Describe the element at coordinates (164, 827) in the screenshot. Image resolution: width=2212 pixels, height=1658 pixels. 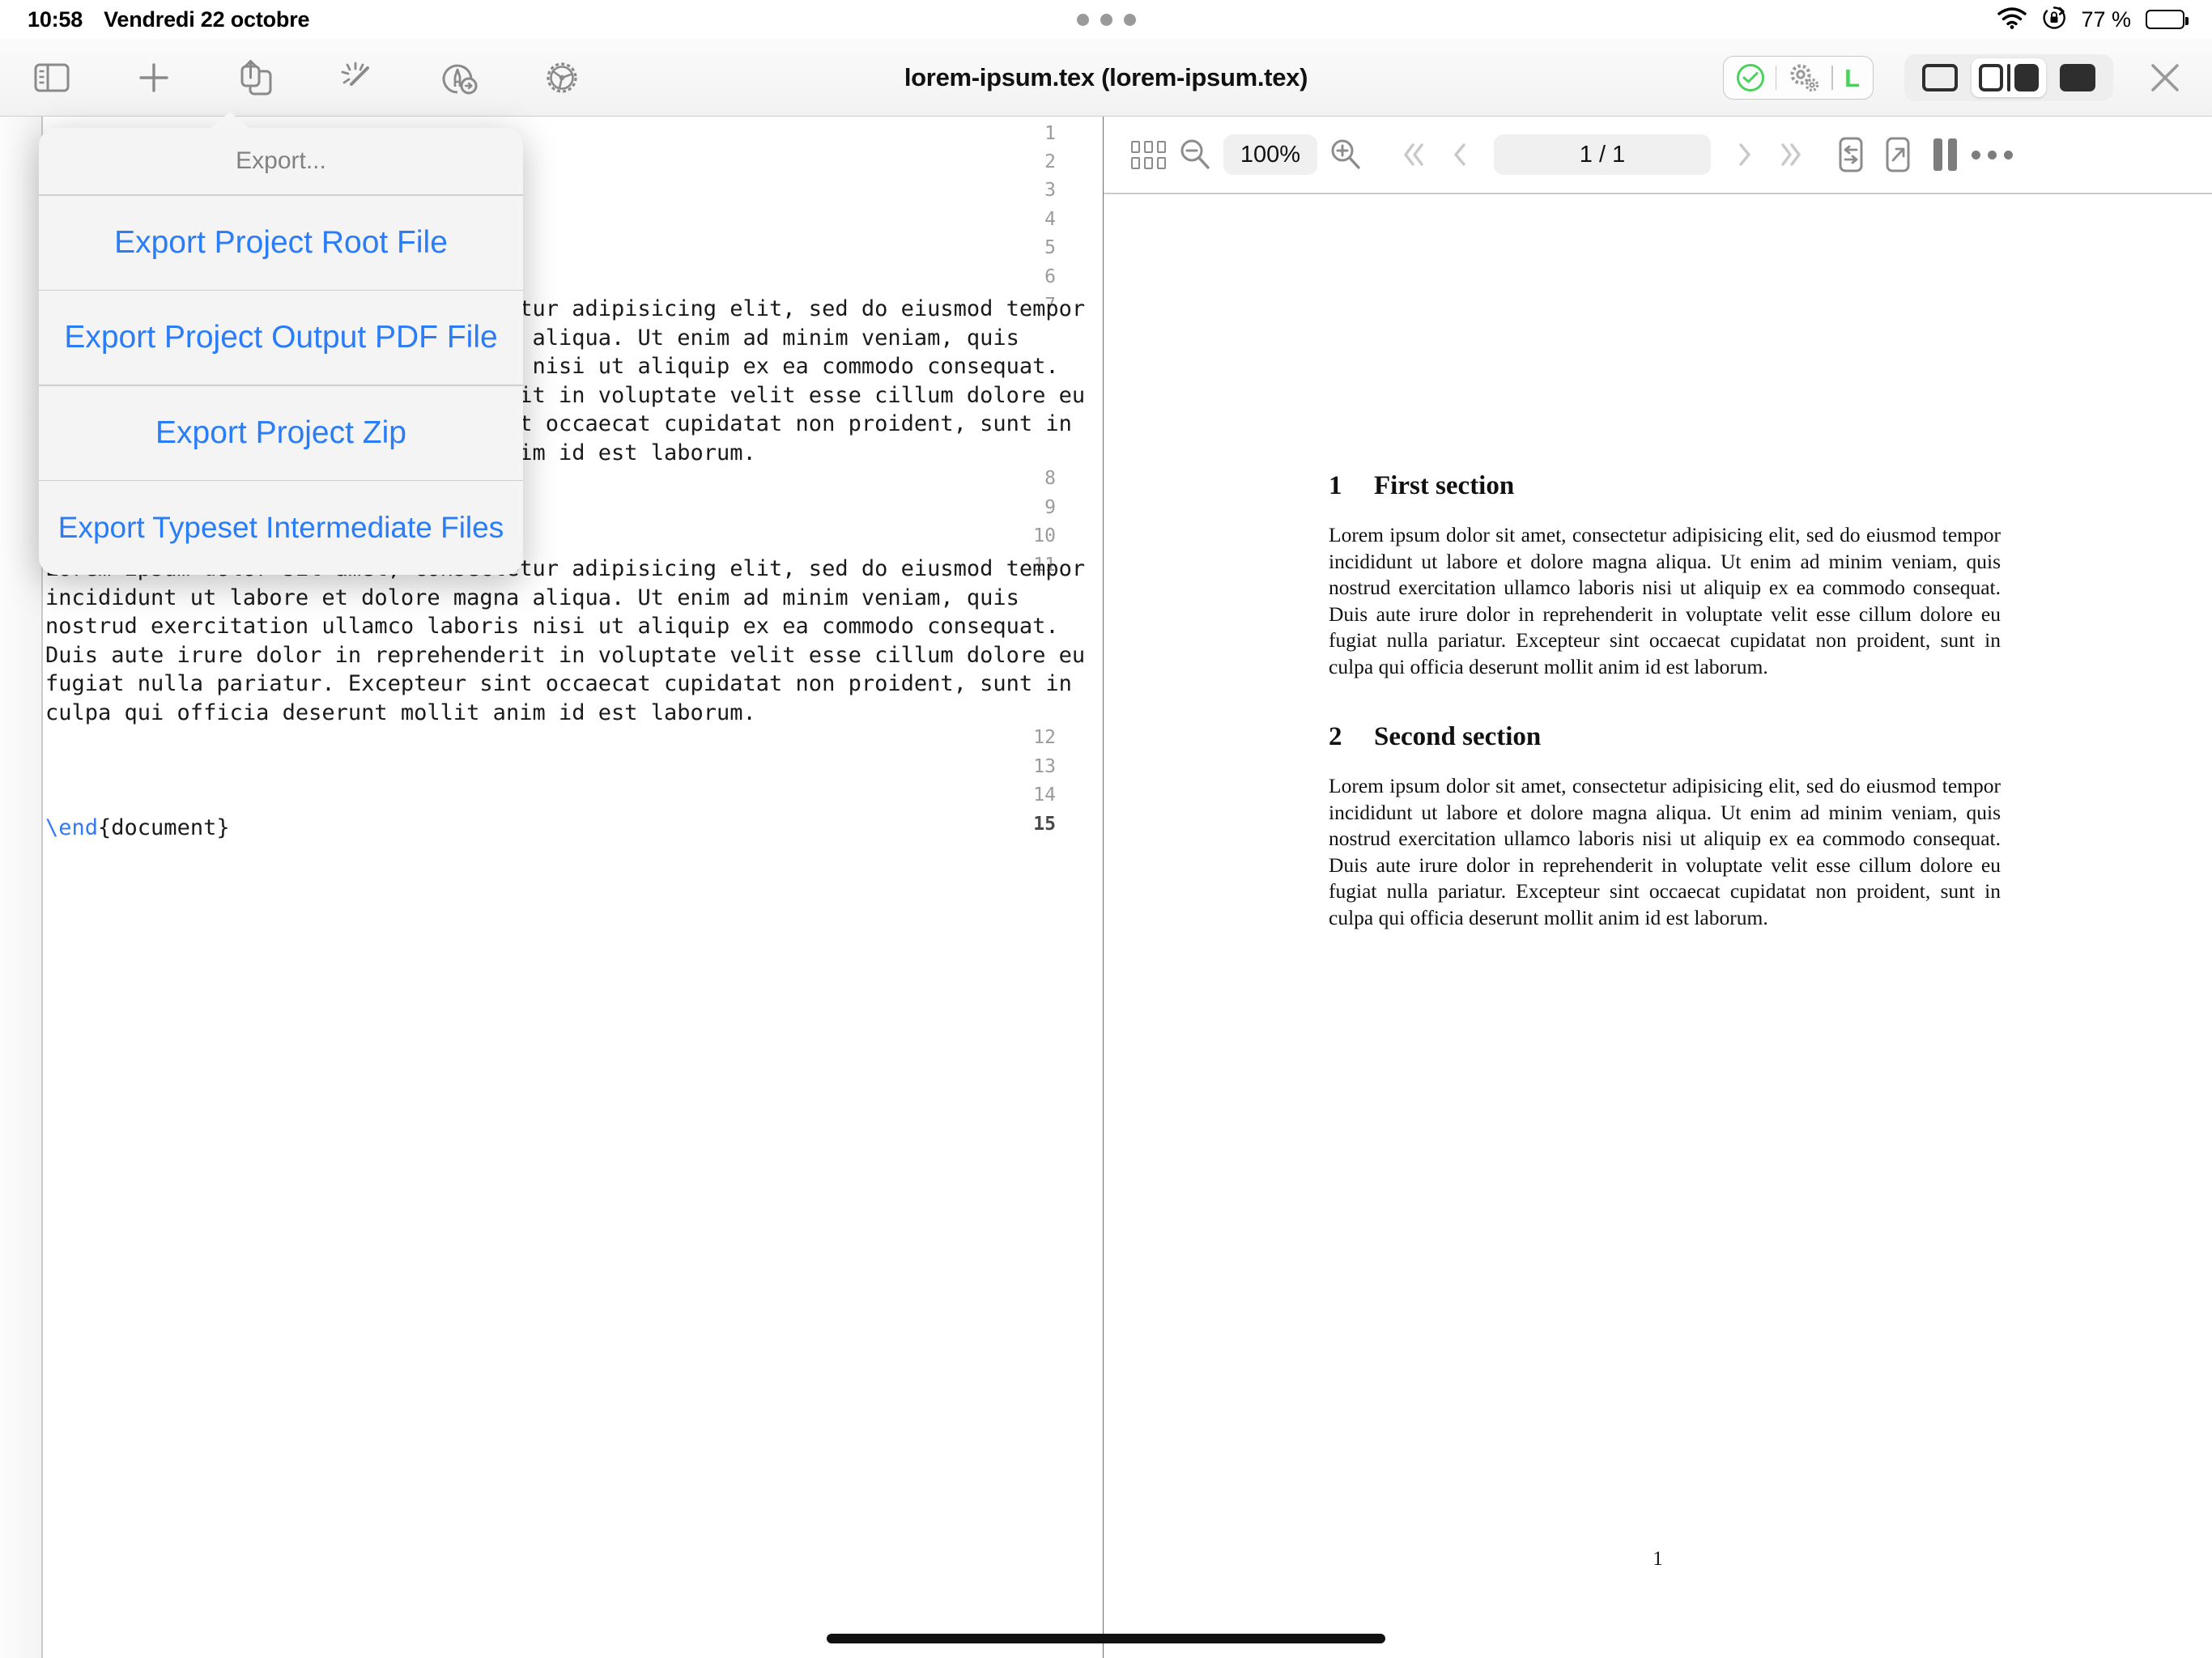
I see `latex-end-argument: {document}` at that location.